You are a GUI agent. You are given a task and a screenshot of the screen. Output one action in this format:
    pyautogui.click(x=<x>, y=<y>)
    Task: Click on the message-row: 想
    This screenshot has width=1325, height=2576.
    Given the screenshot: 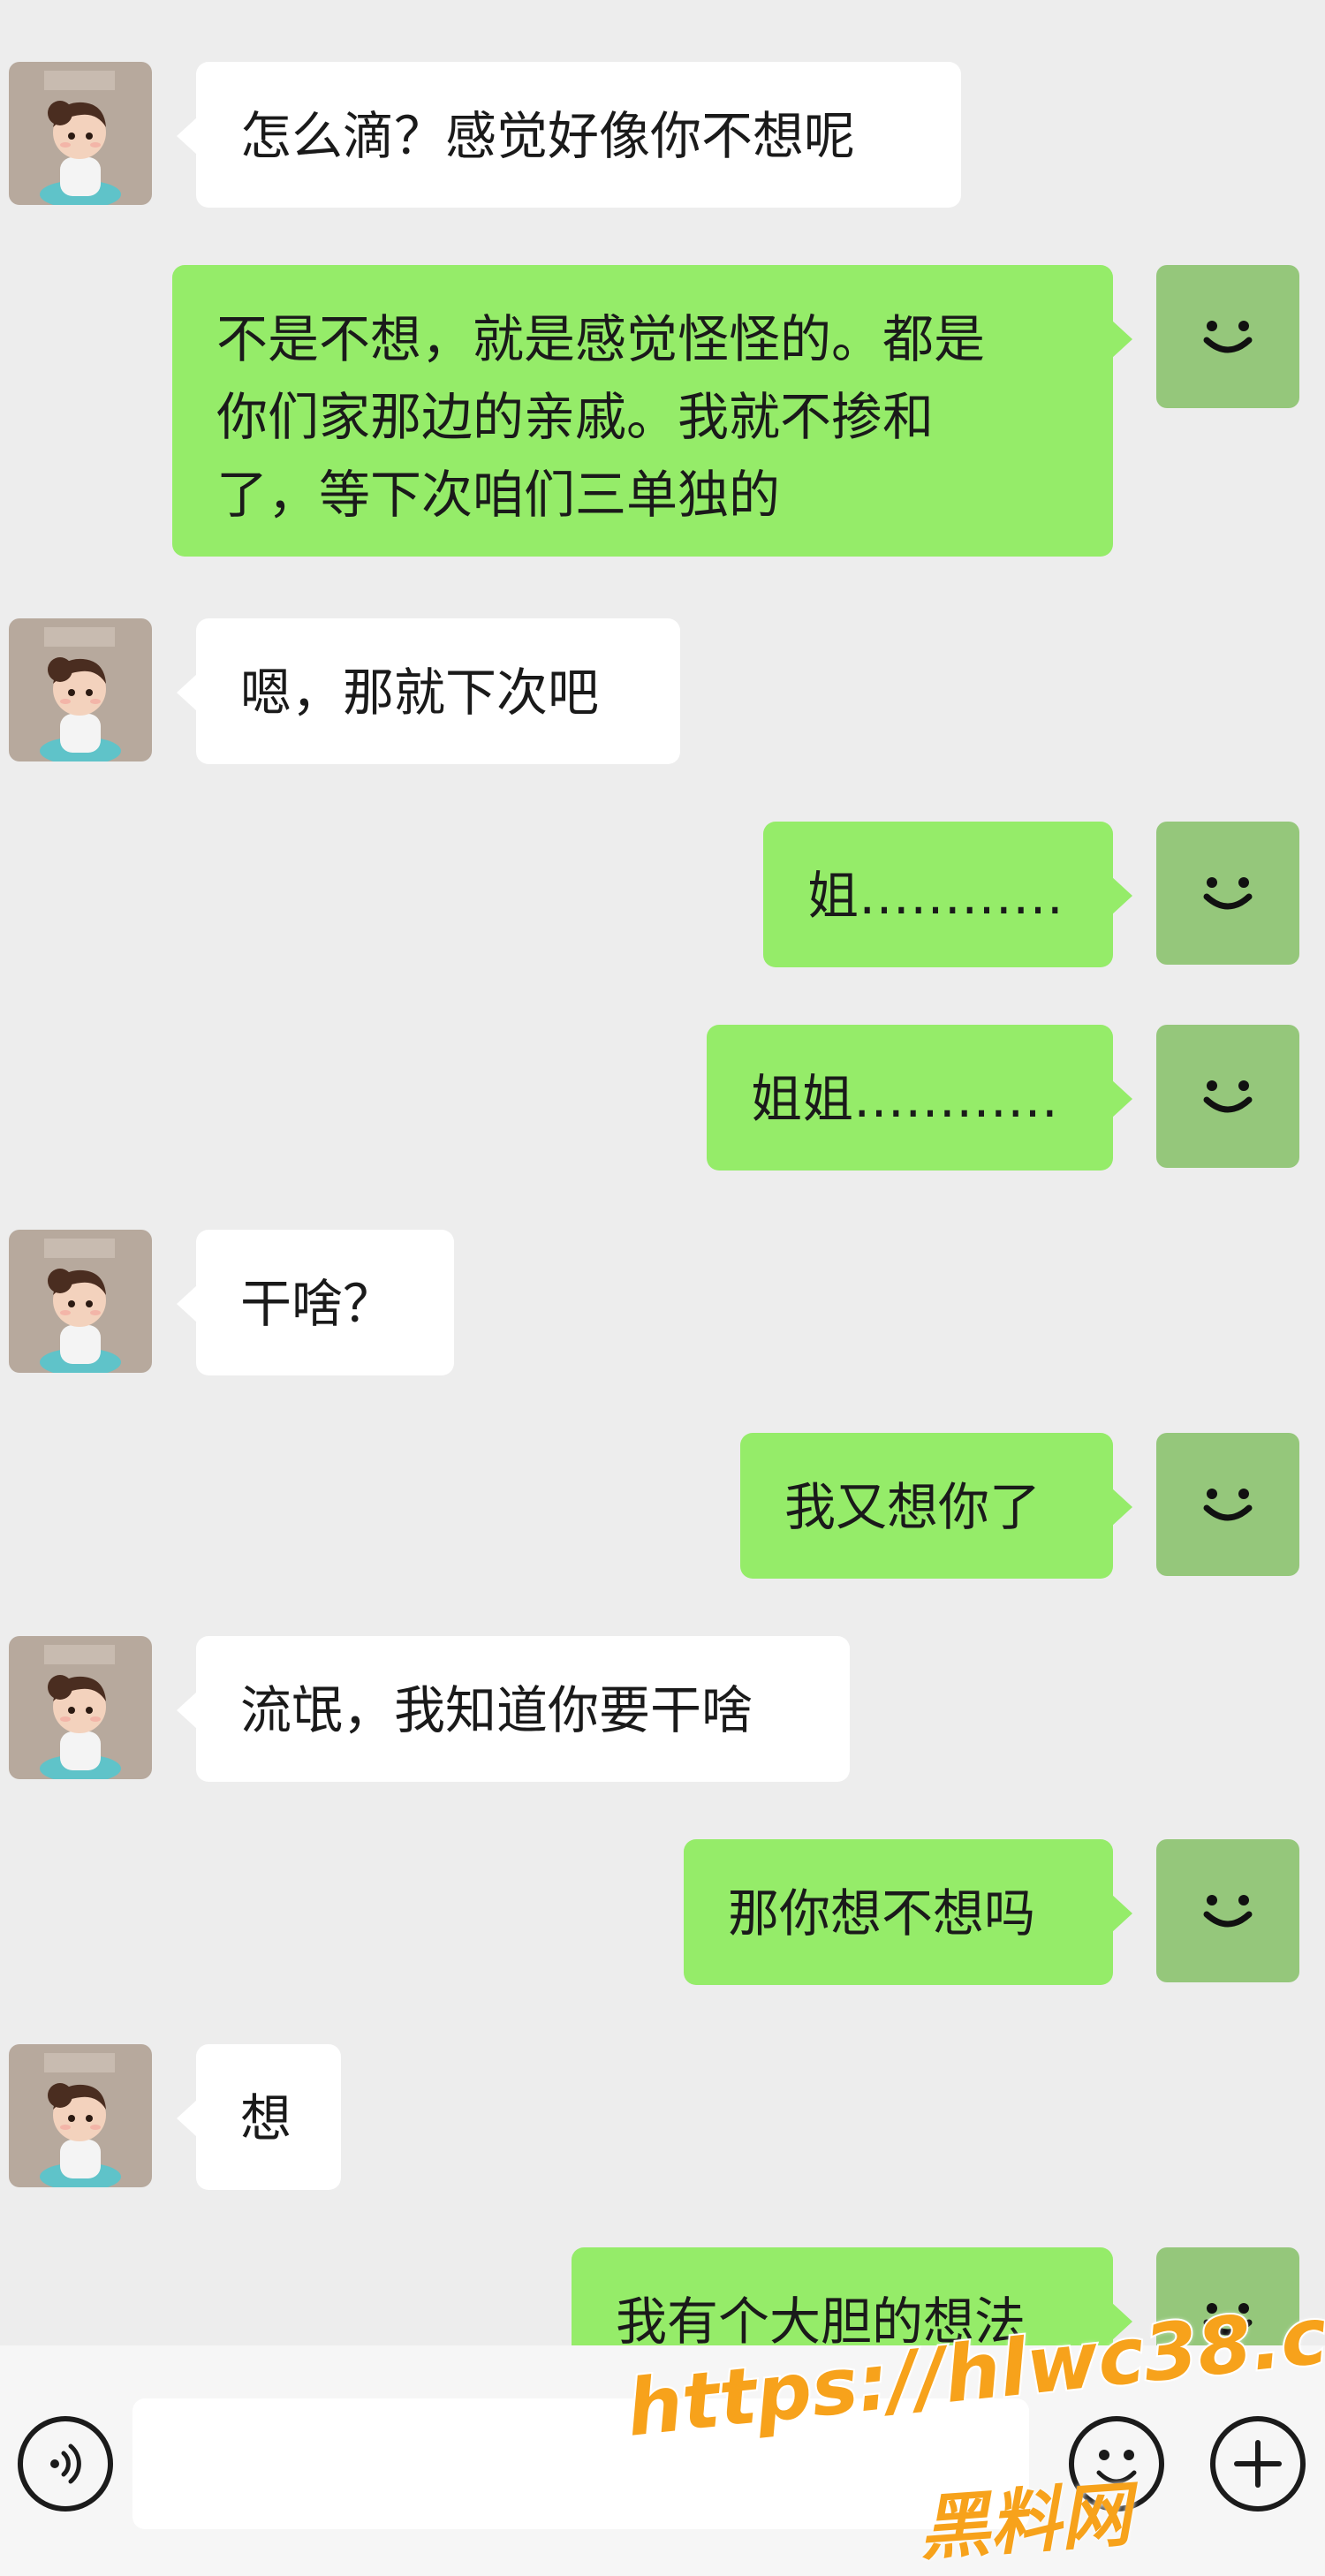 What is the action you would take?
    pyautogui.click(x=662, y=2117)
    